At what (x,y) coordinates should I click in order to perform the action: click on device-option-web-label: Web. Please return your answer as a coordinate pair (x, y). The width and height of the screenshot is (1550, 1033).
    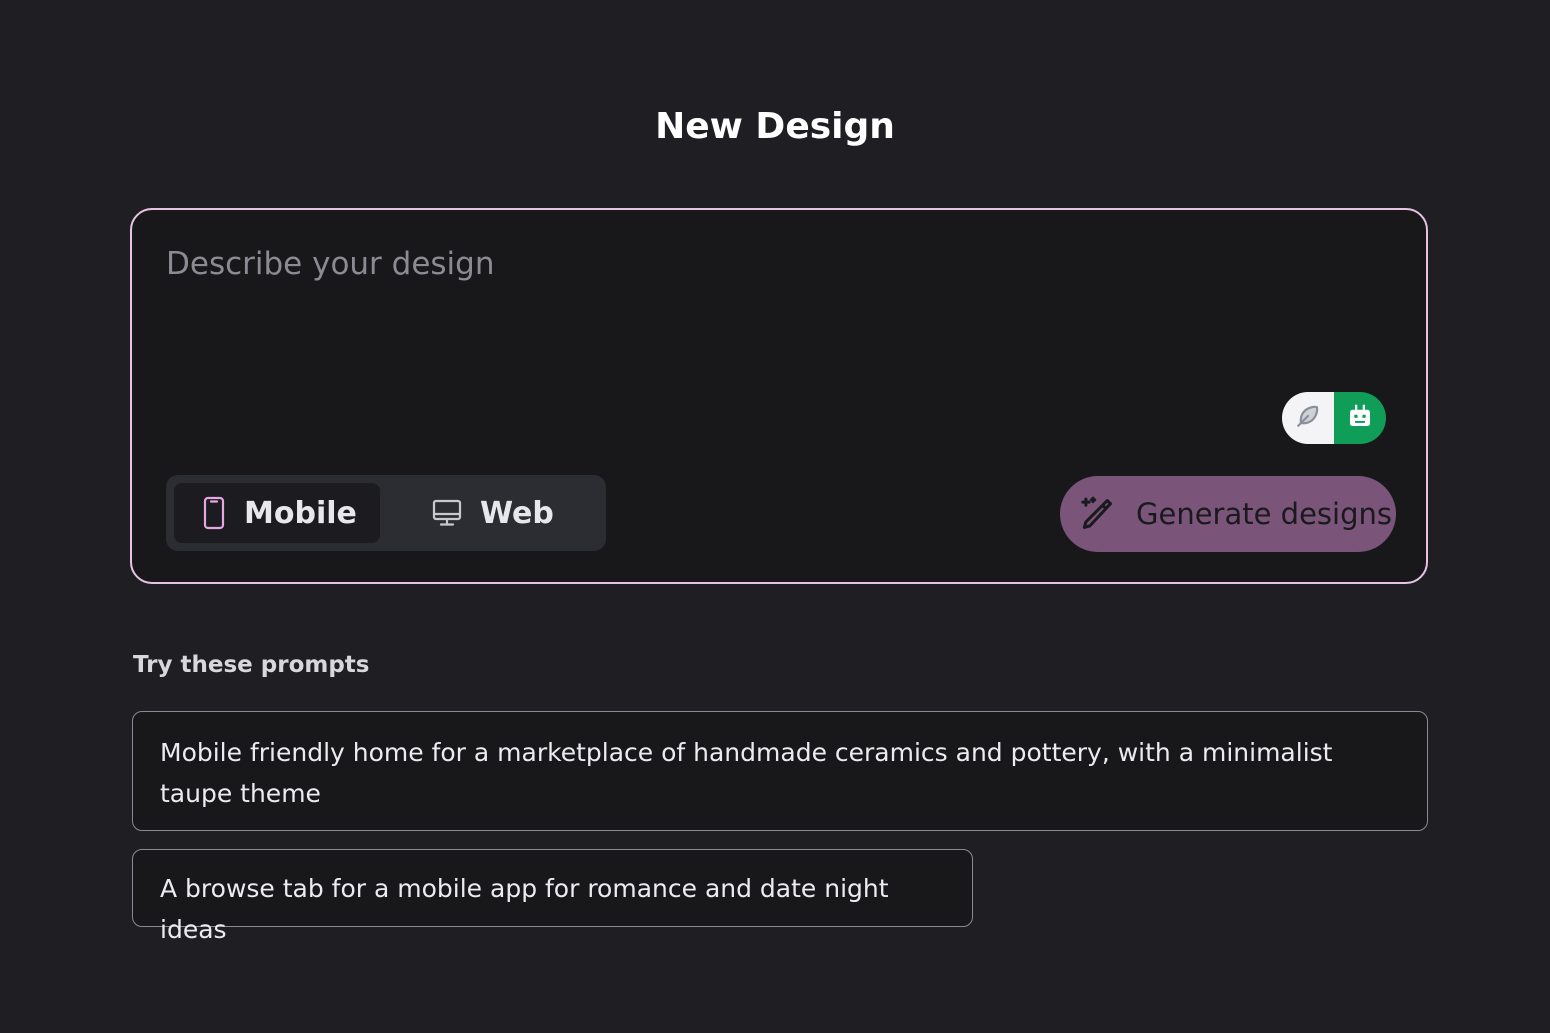
    Looking at the image, I should click on (517, 513).